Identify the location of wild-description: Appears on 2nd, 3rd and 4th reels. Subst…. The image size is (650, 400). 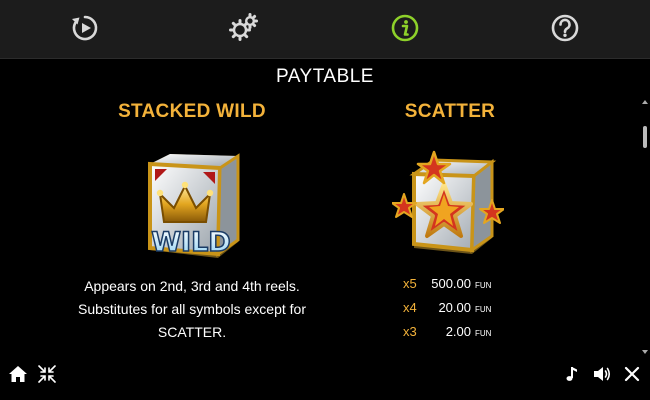
(192, 309).